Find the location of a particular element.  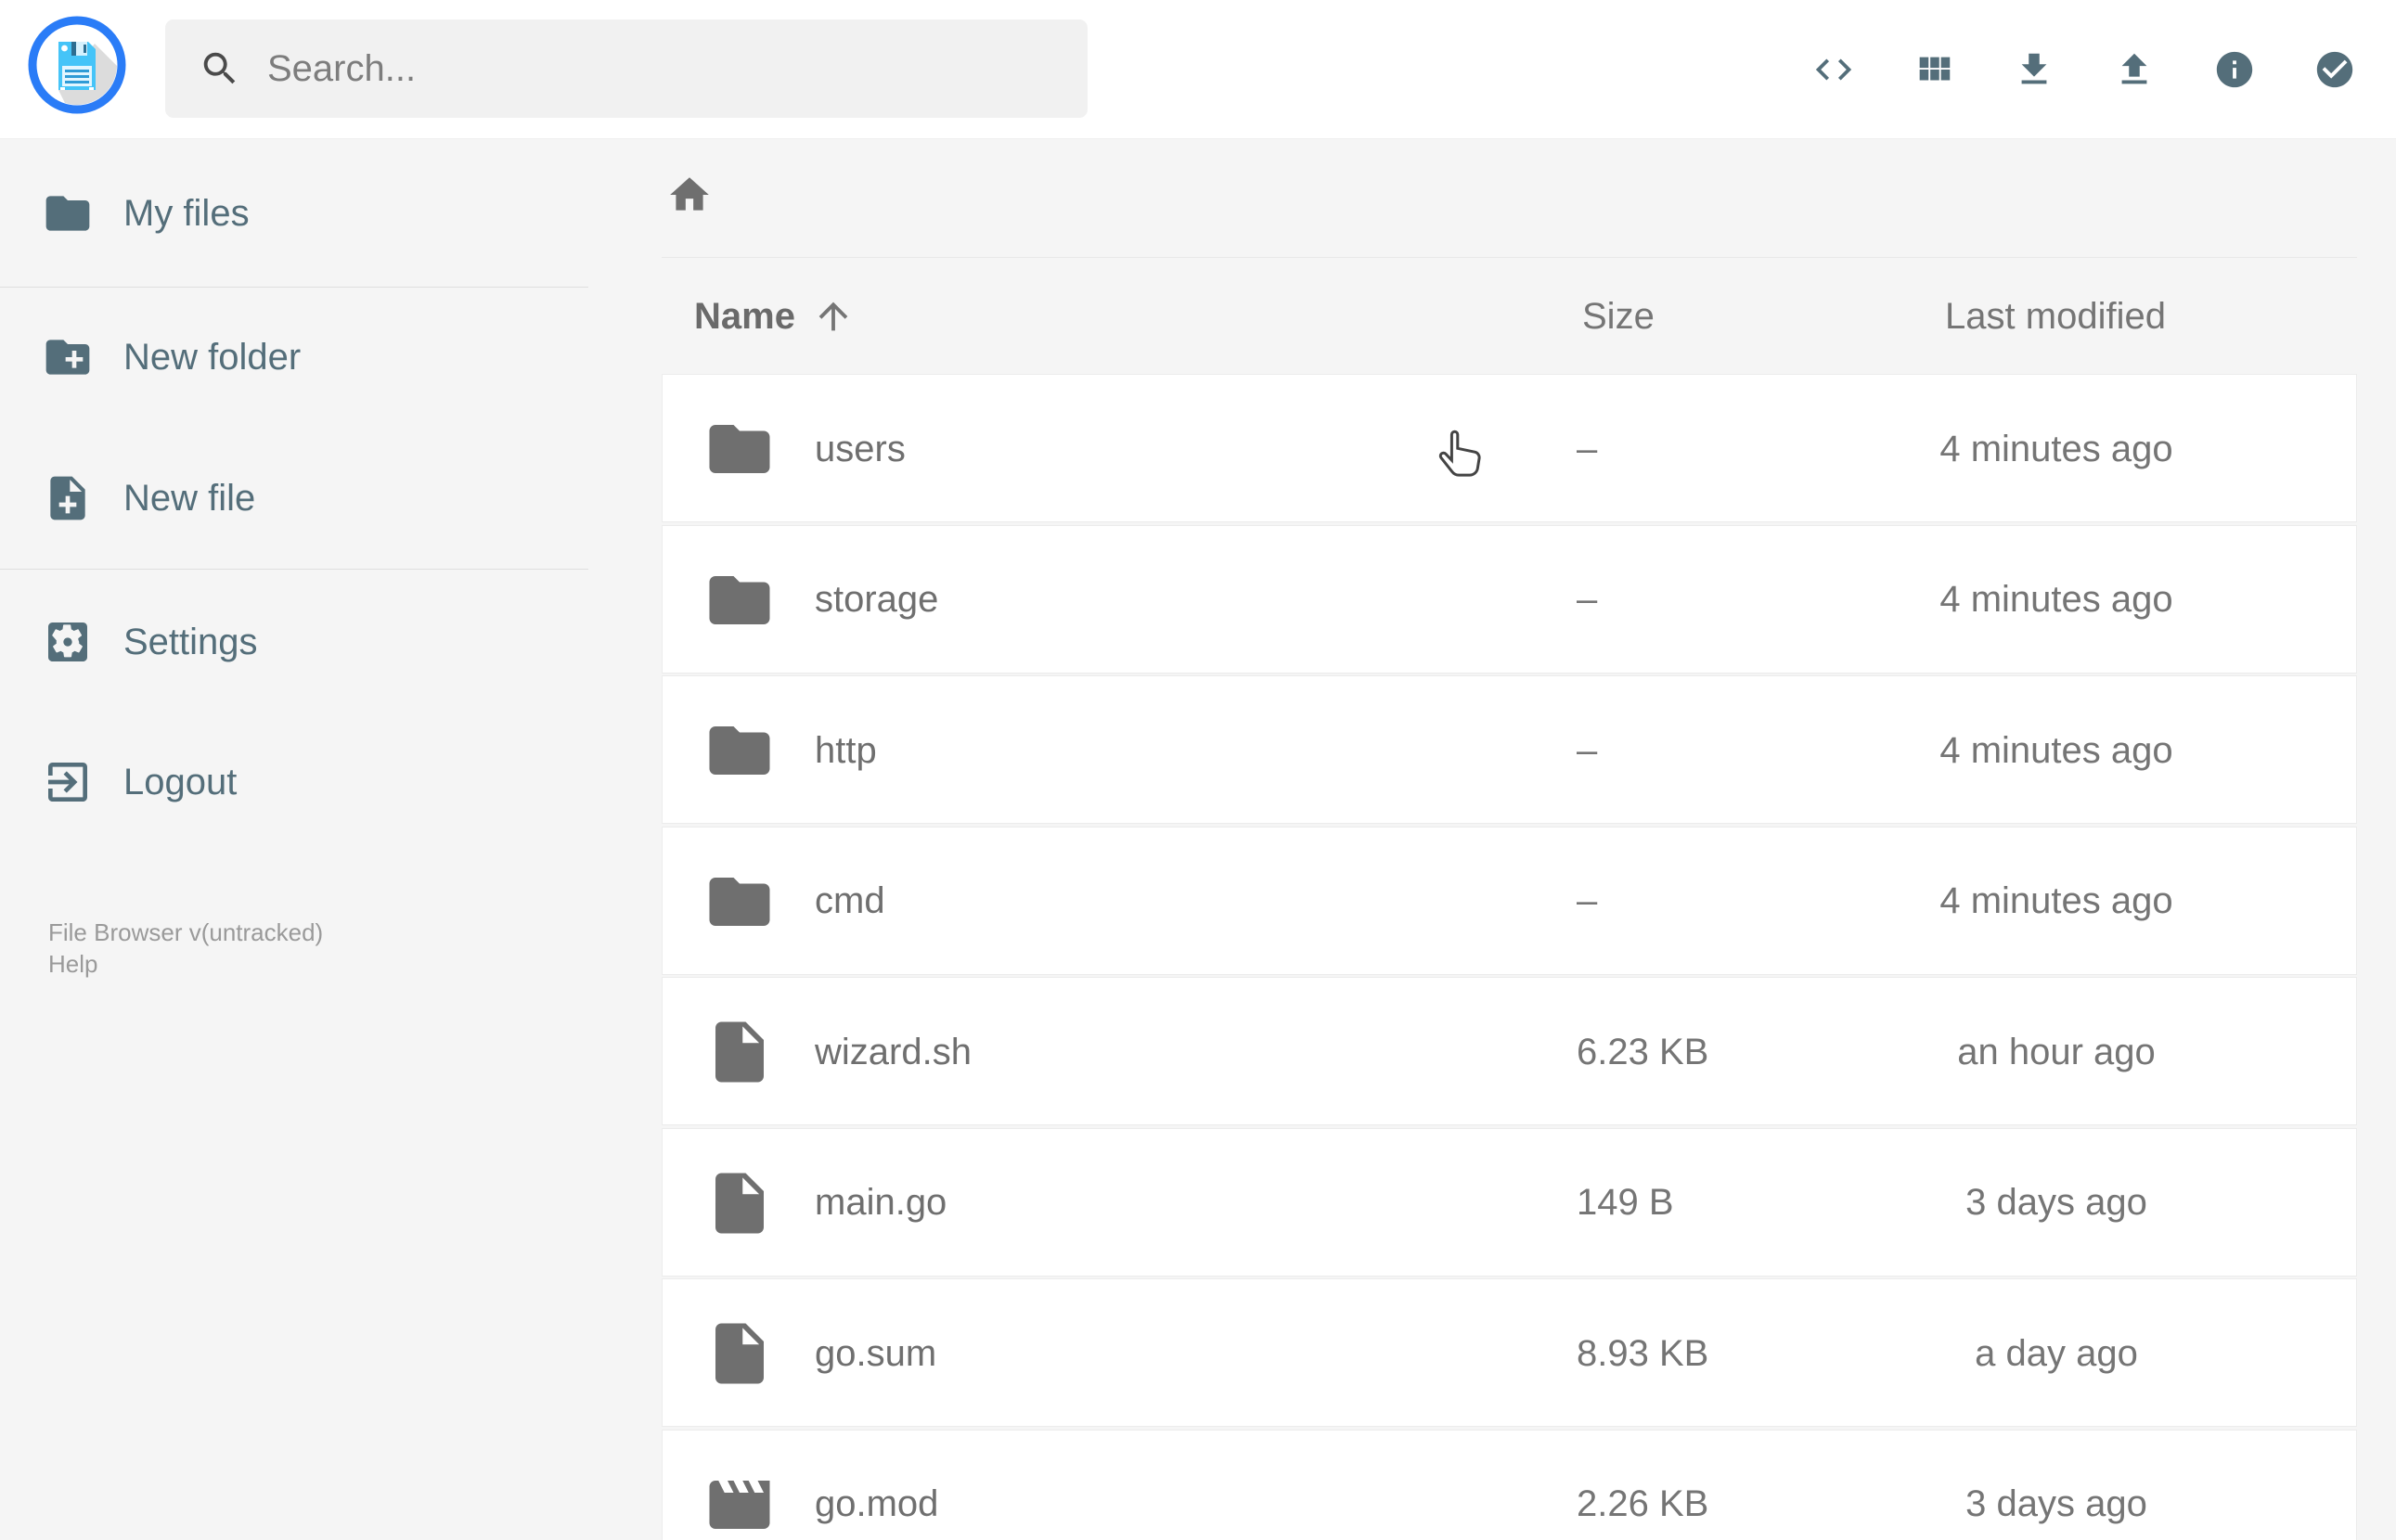

column-header-name: Name is located at coordinates (774, 316).